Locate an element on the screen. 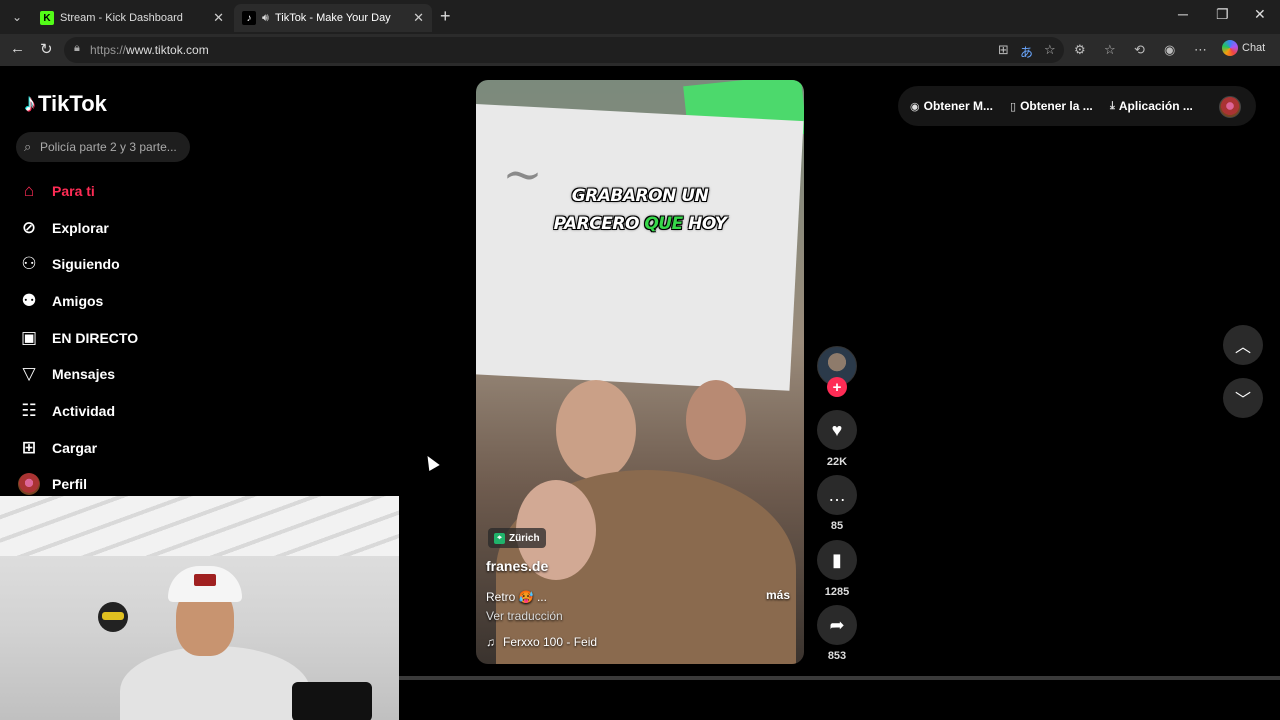  video-author: franes.de is located at coordinates (517, 566).